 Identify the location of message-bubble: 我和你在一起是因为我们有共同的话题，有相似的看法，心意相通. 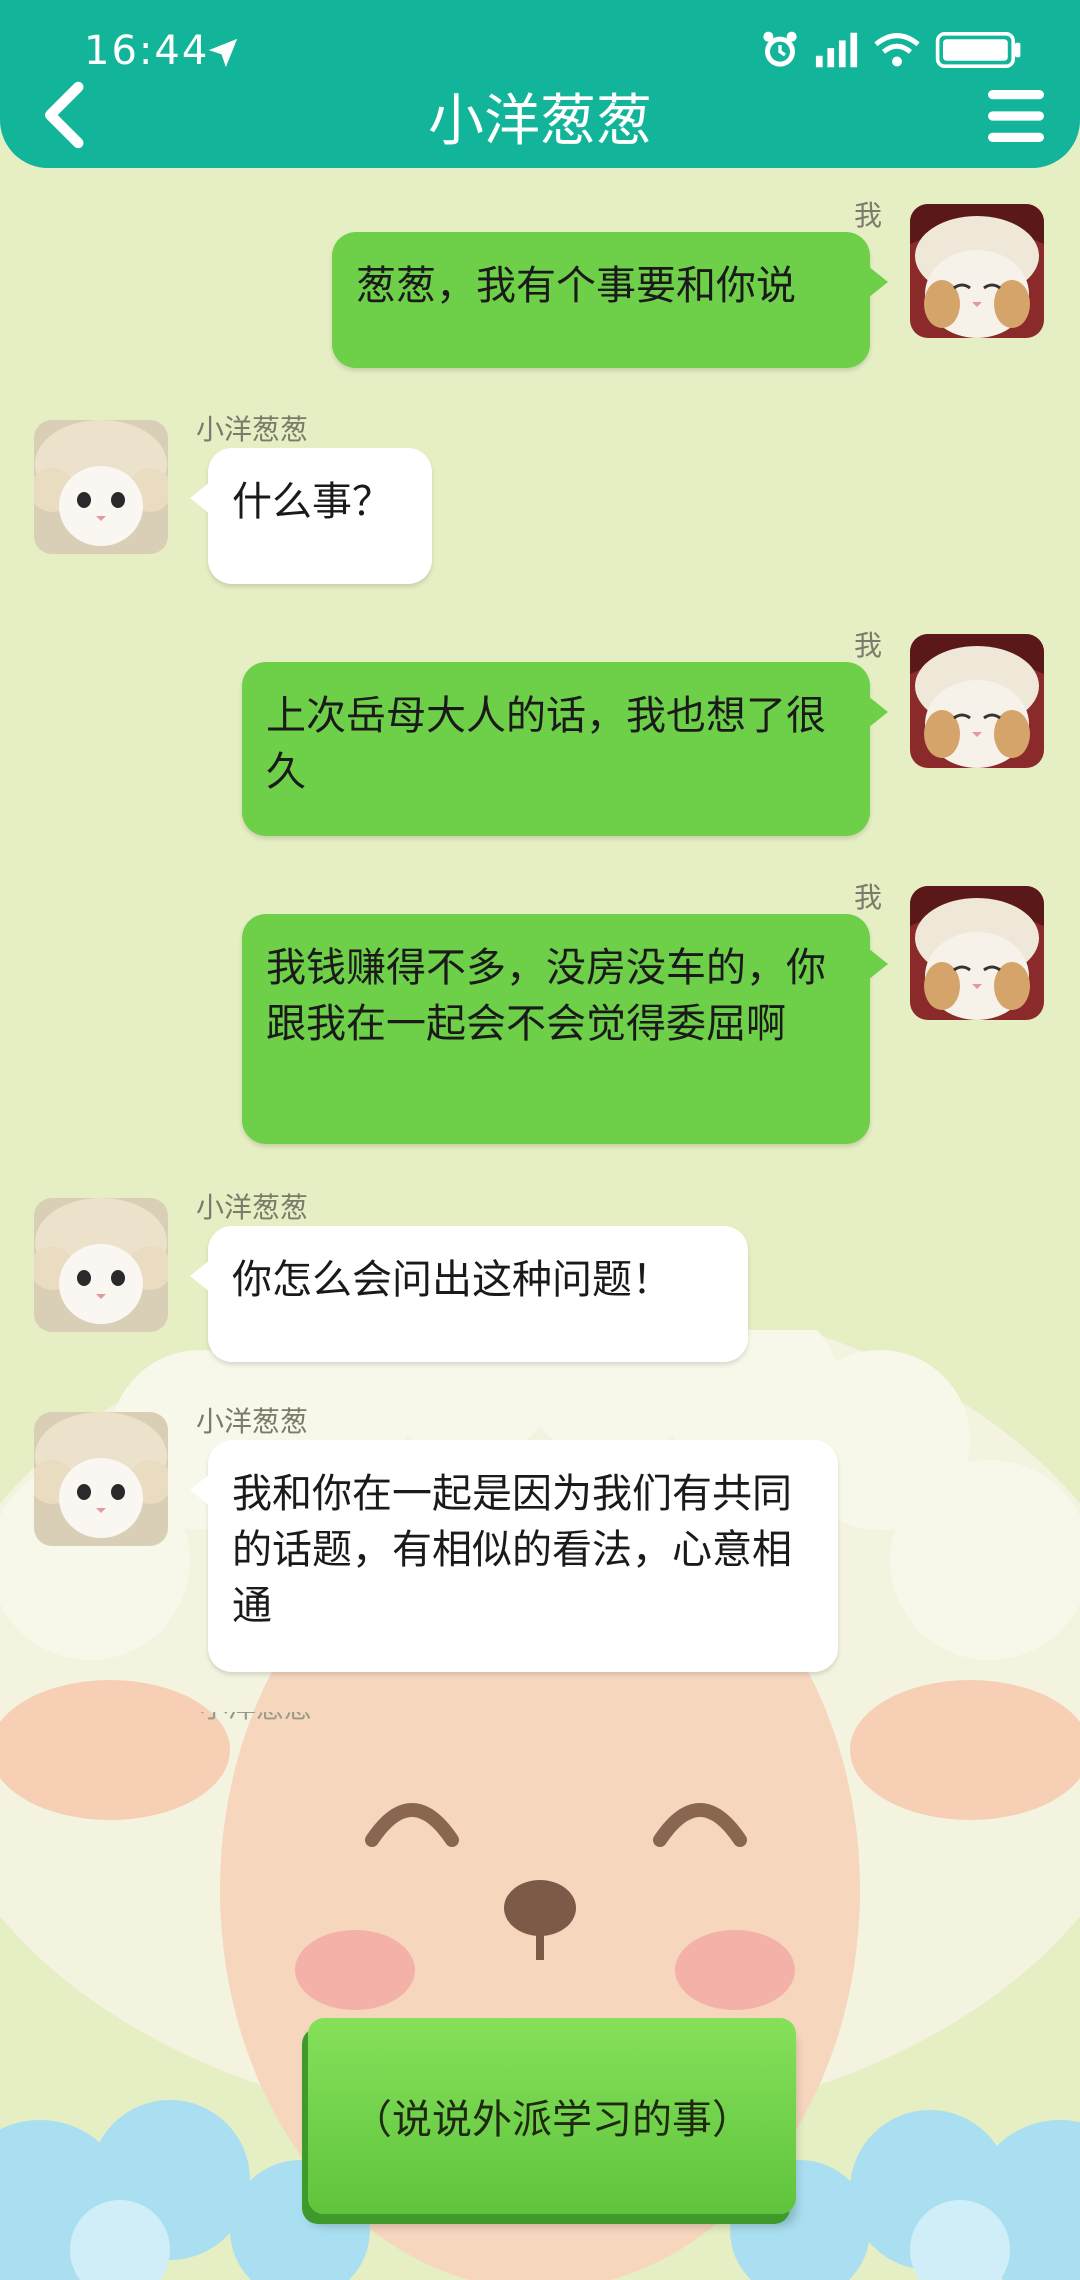
(514, 1556).